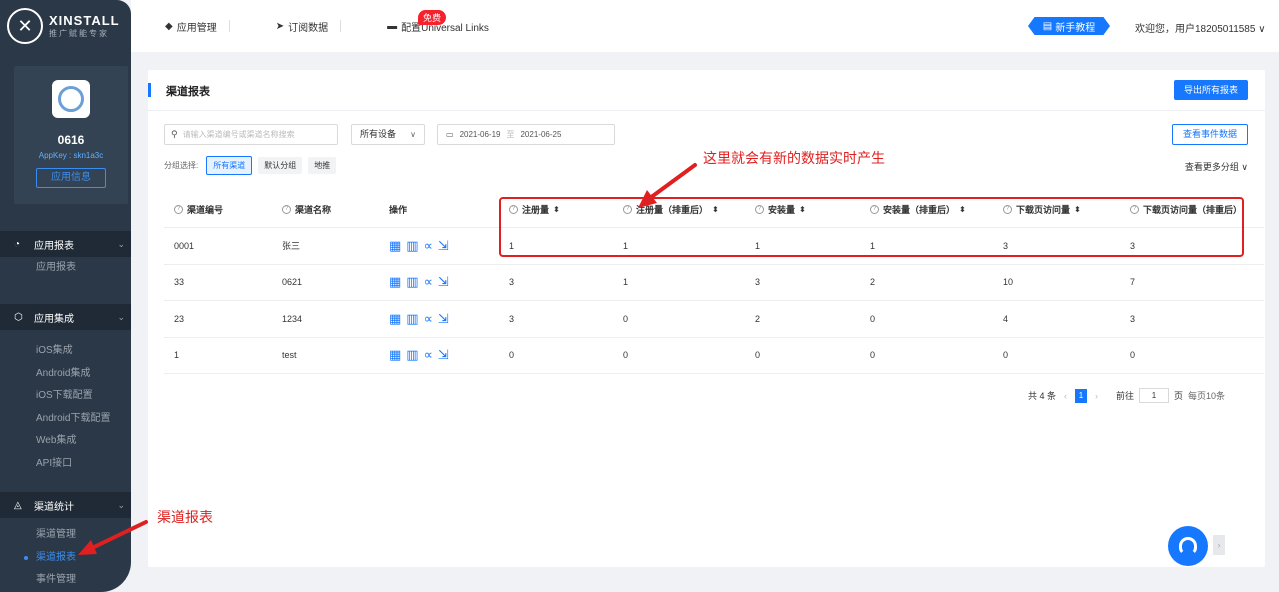 The height and width of the screenshot is (592, 1279). I want to click on table-row: 33 0621 ▦ ▥ ∝ ⇲ 3 1 3 2 10 7, so click(714, 283).